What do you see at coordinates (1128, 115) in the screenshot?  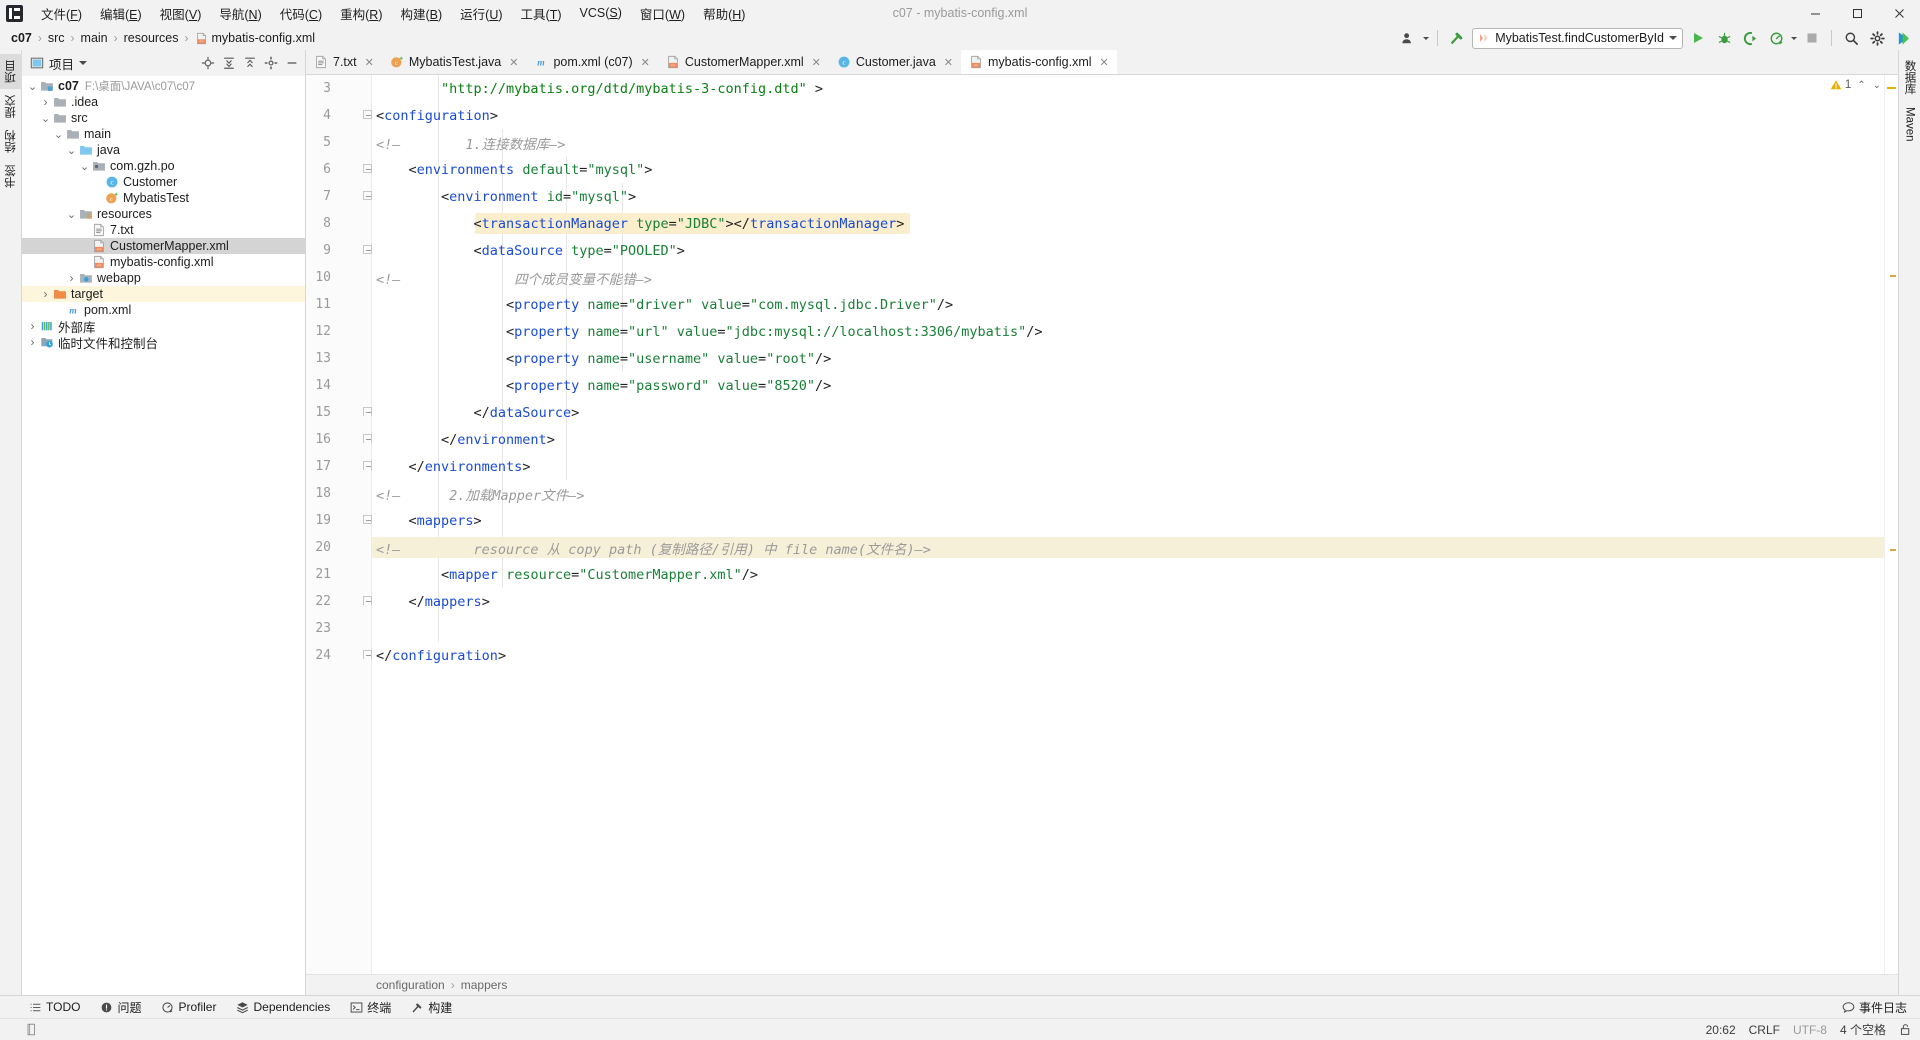 I see `code-line: < configuration >` at bounding box center [1128, 115].